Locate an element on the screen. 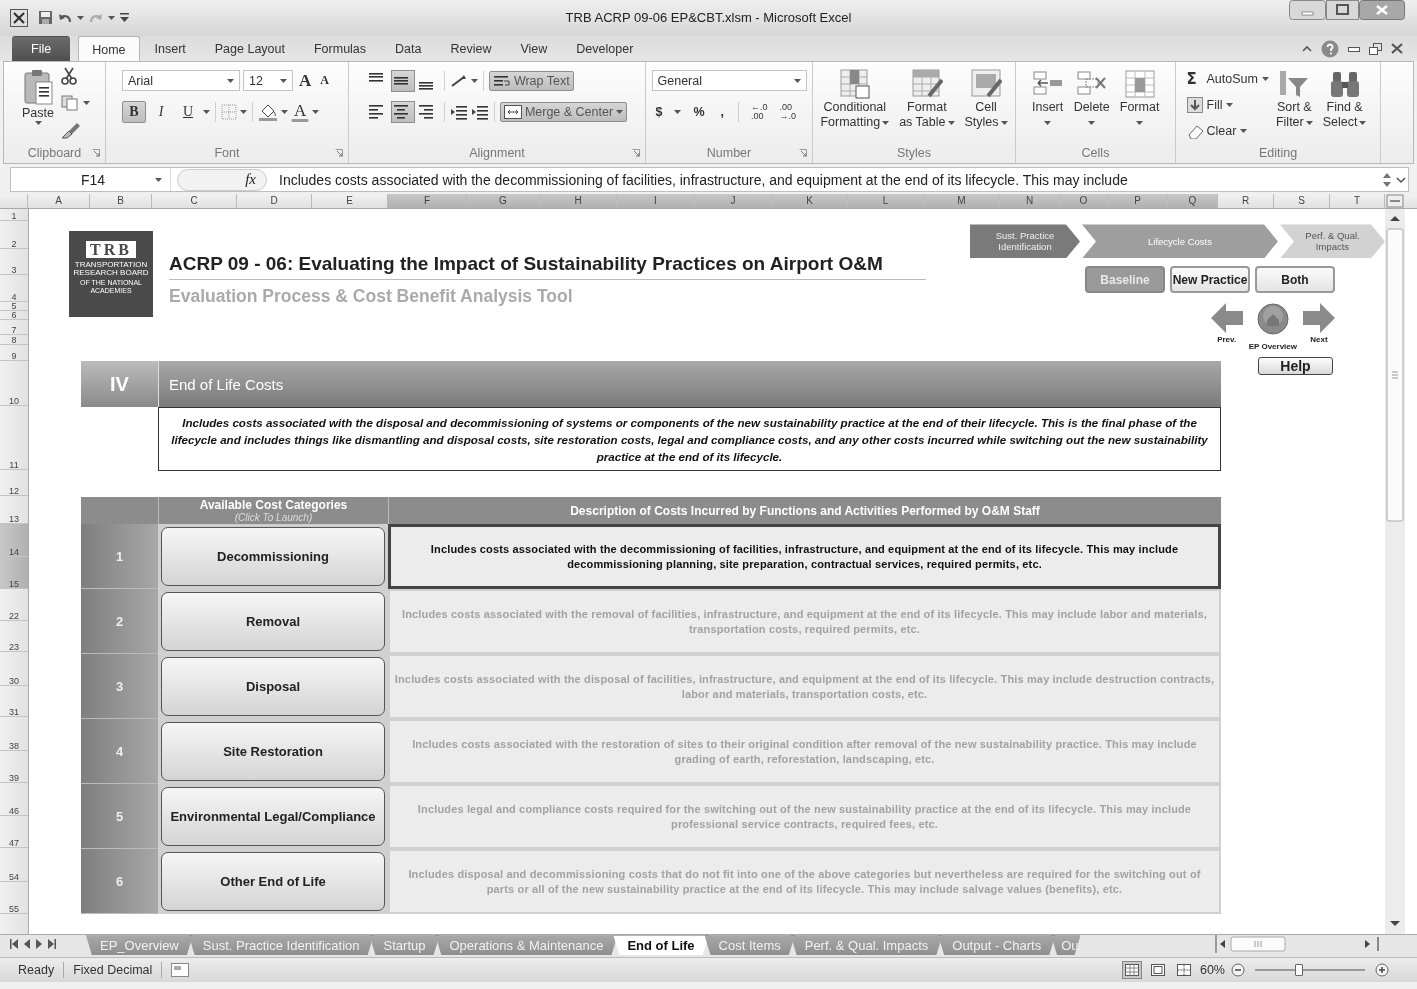 The height and width of the screenshot is (989, 1417). grow-font-button: A is located at coordinates (305, 80).